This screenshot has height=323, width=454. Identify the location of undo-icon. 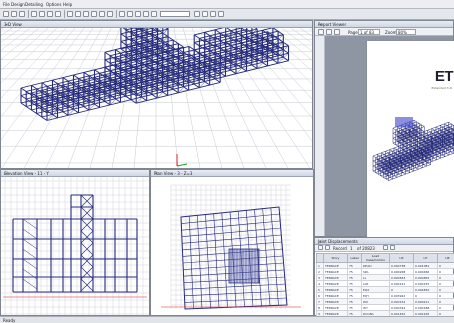
(34, 14).